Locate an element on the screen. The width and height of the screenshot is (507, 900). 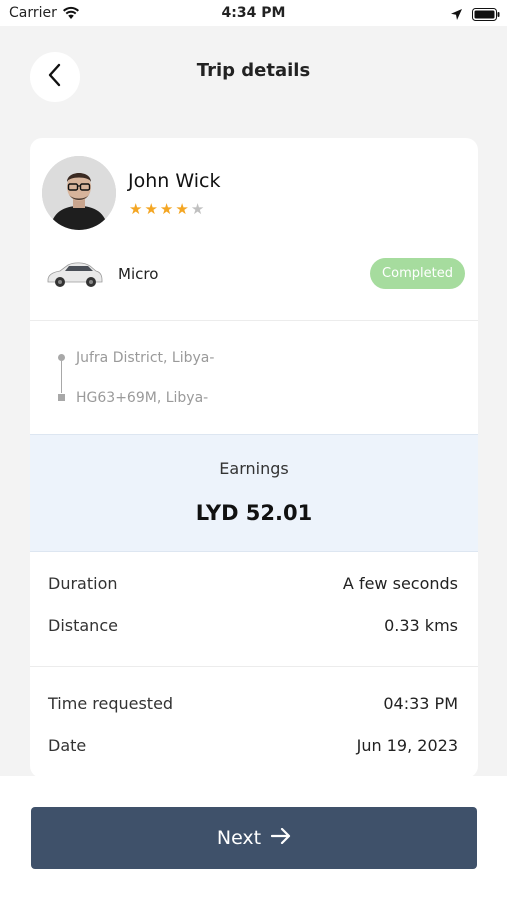
duration-label: Duration is located at coordinates (83, 583).